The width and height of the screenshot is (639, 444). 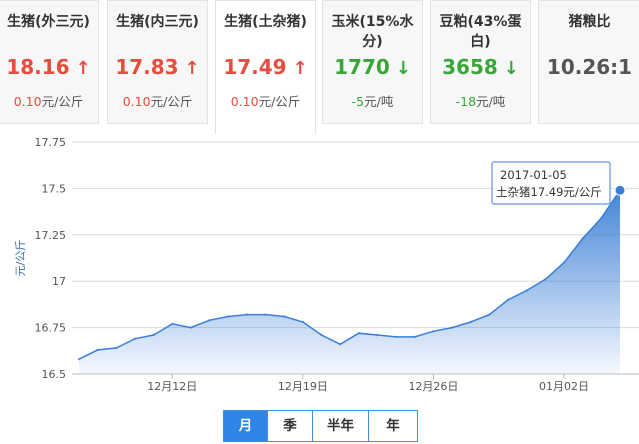 What do you see at coordinates (340, 426) in the screenshot?
I see `range-half-year-button: 半年` at bounding box center [340, 426].